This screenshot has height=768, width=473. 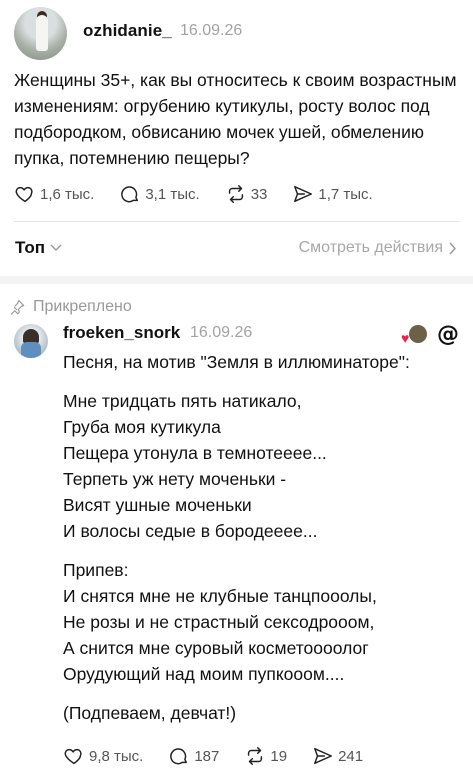 I want to click on reply-line: Груба моя кутикула, so click(x=142, y=427).